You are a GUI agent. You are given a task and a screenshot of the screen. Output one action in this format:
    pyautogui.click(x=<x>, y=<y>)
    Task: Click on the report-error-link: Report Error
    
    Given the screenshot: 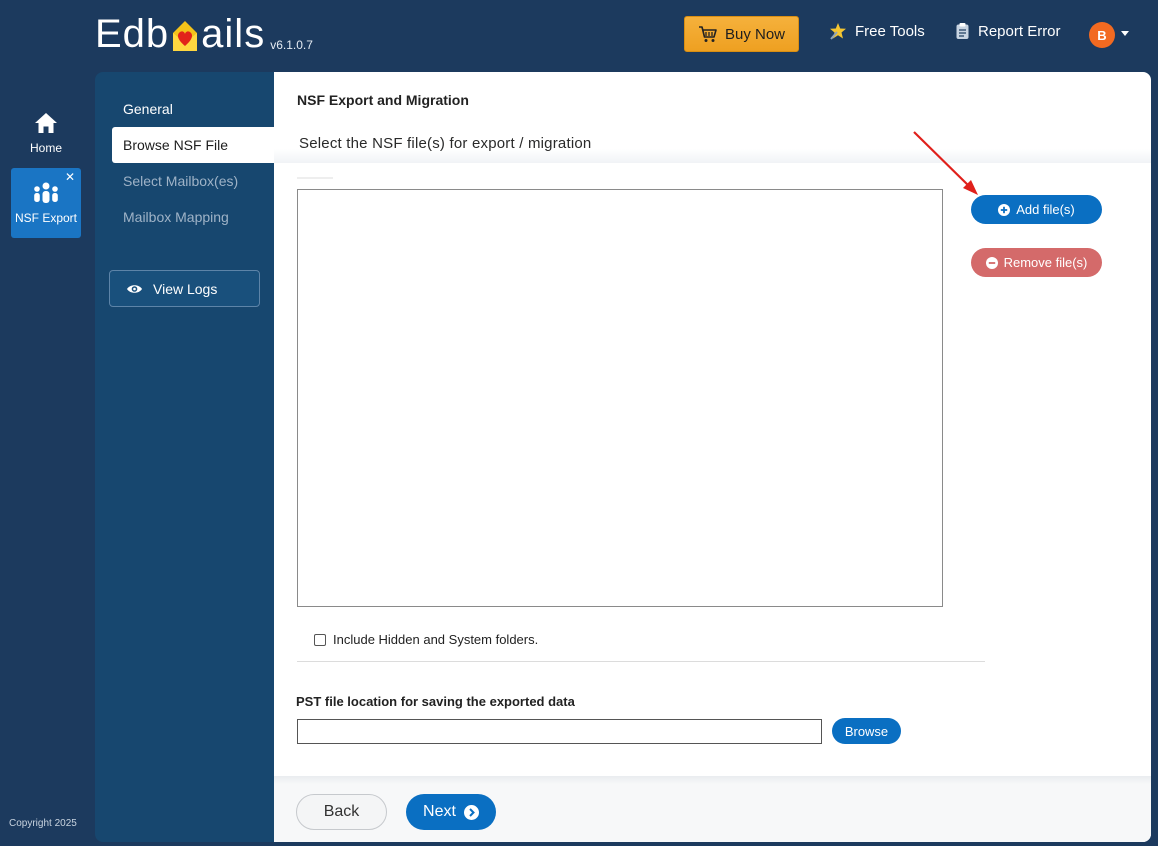 What is the action you would take?
    pyautogui.click(x=1008, y=31)
    